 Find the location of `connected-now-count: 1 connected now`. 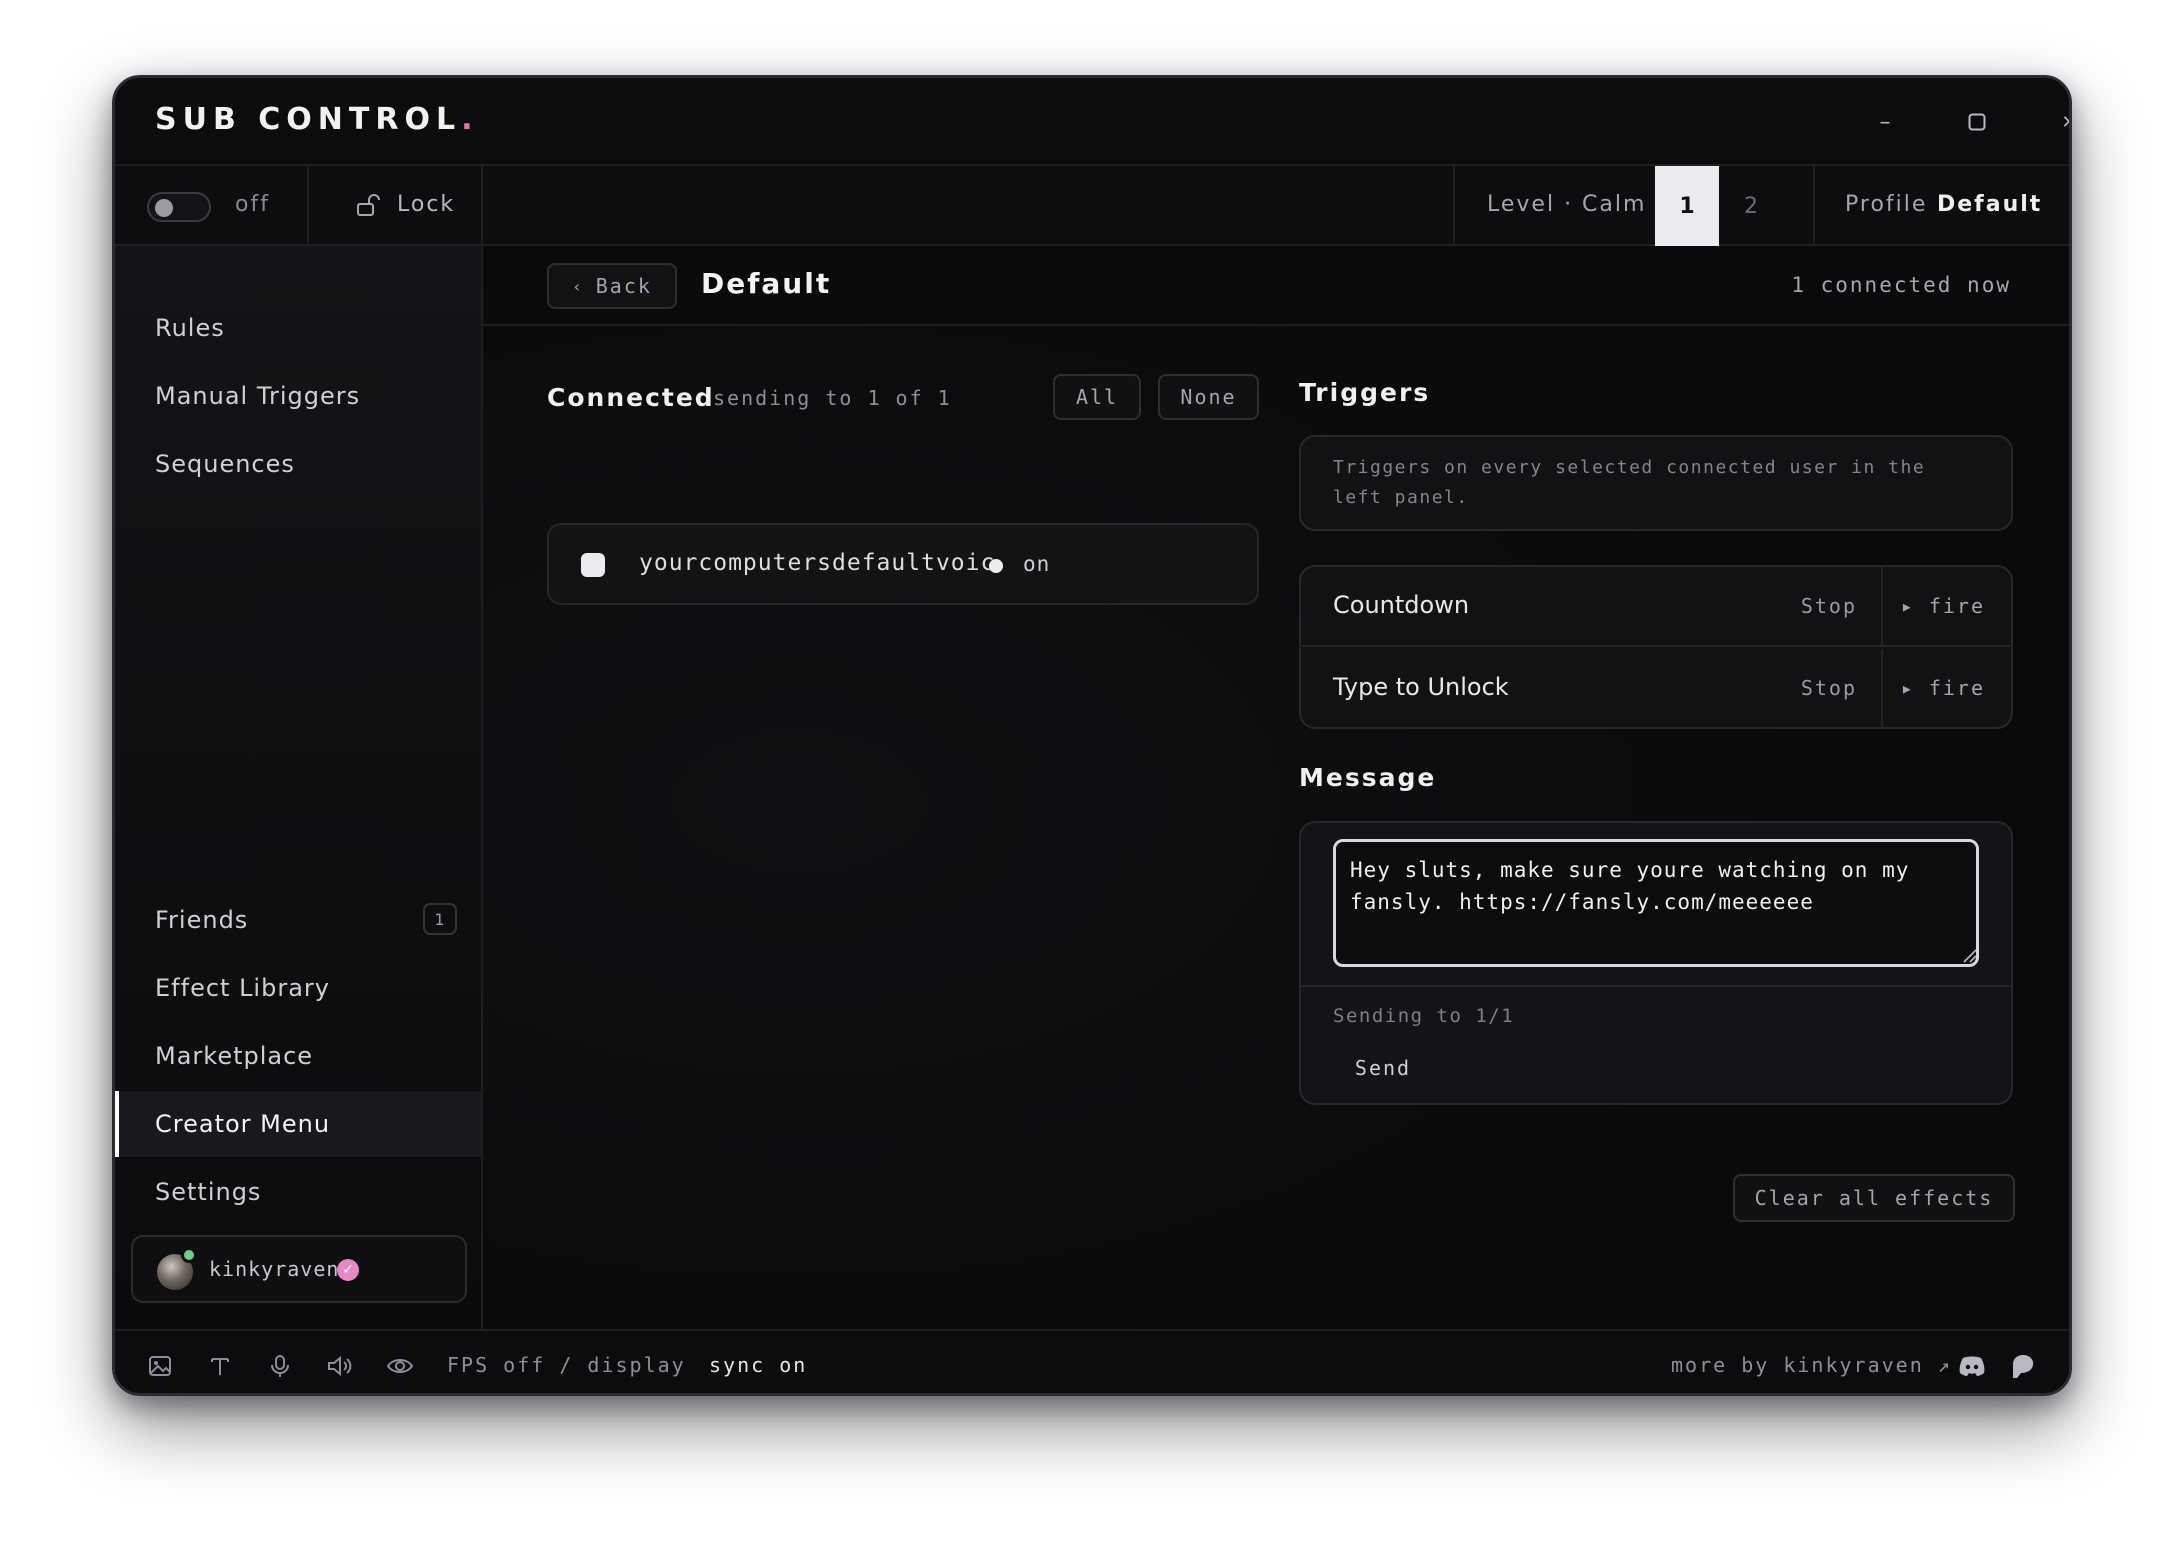

connected-now-count: 1 connected now is located at coordinates (1901, 285).